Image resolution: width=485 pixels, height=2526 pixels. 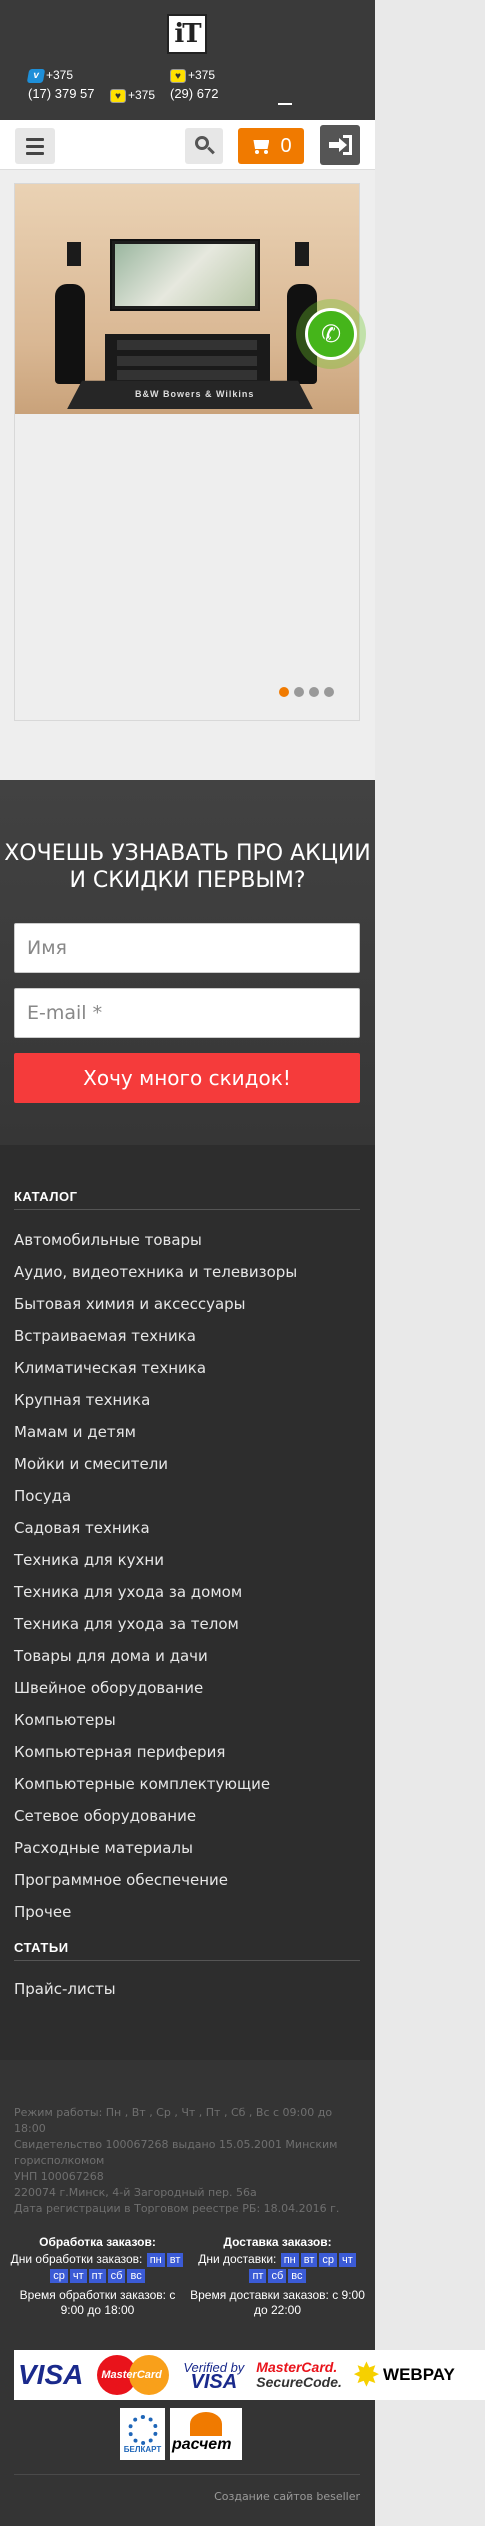 I want to click on search-button, so click(x=204, y=146).